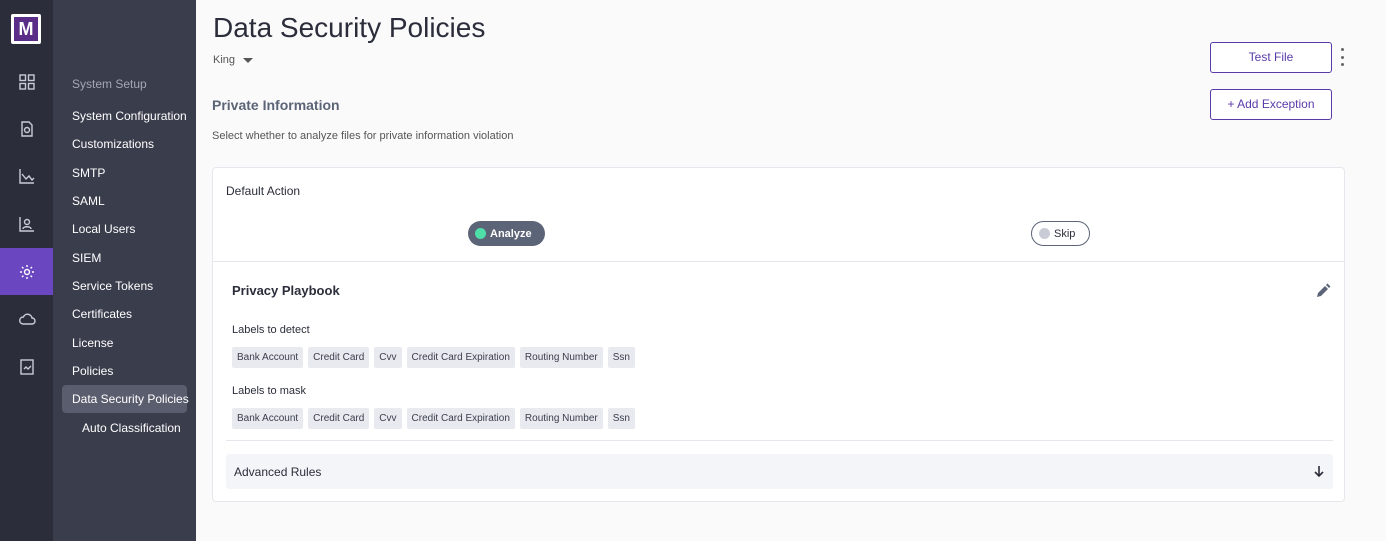 The image size is (1386, 541). What do you see at coordinates (388, 418) in the screenshot?
I see `mask-chip: Cvv` at bounding box center [388, 418].